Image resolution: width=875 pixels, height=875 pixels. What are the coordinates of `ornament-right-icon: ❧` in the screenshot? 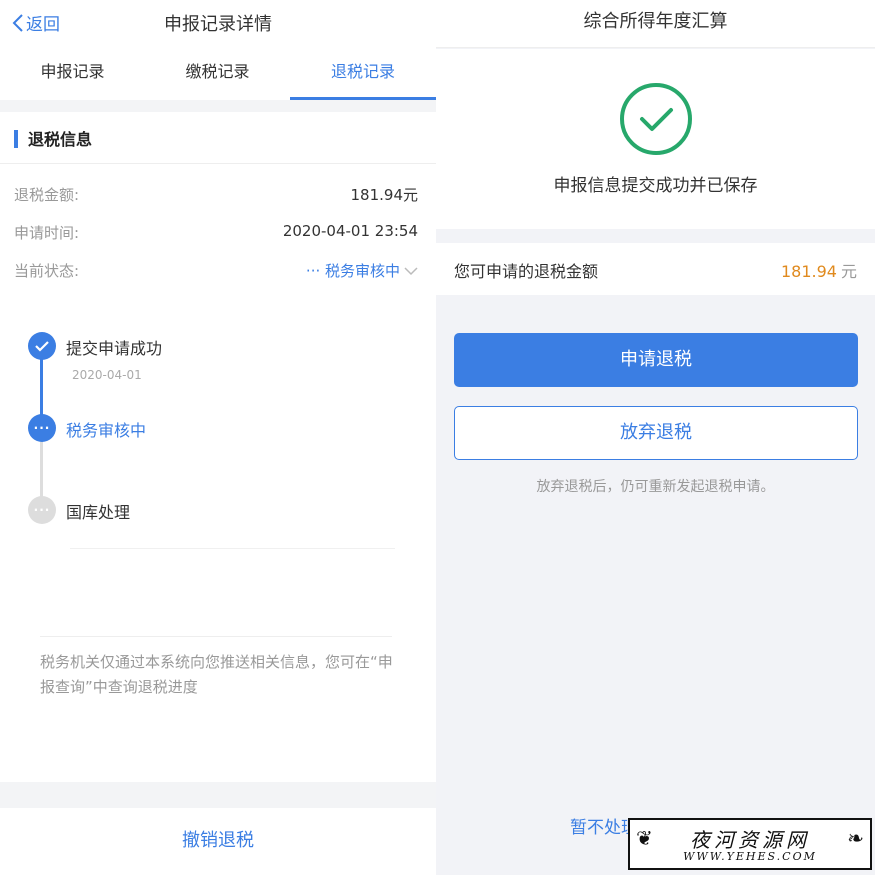 It's located at (855, 838).